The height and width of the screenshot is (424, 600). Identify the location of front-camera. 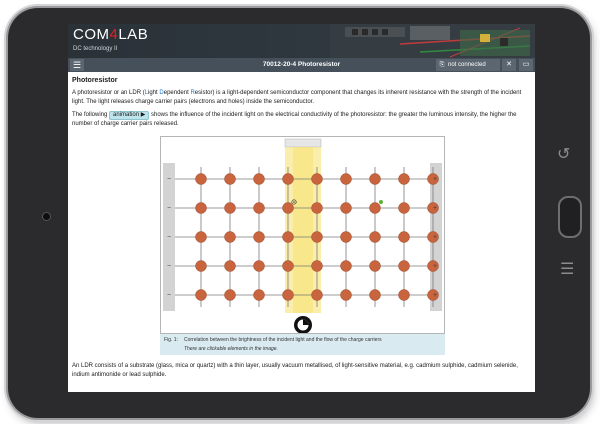
(46, 216).